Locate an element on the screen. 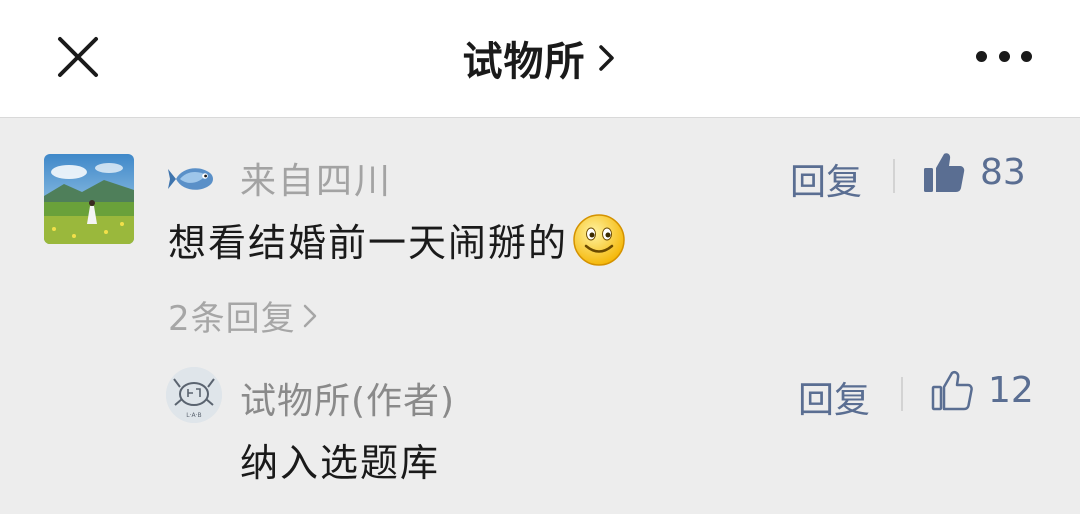  like-button: 83 is located at coordinates (974, 172).